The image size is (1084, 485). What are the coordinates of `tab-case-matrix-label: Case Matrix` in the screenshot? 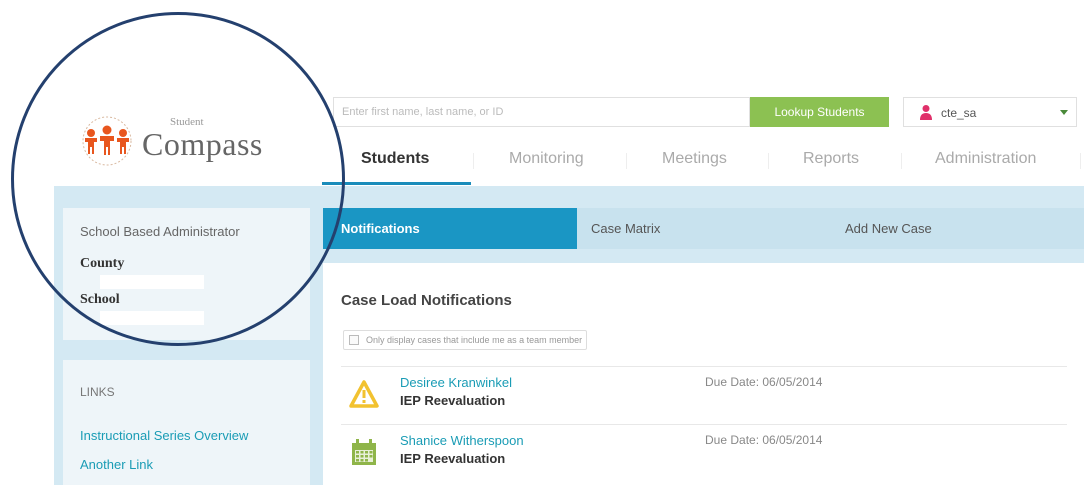 It's located at (626, 228).